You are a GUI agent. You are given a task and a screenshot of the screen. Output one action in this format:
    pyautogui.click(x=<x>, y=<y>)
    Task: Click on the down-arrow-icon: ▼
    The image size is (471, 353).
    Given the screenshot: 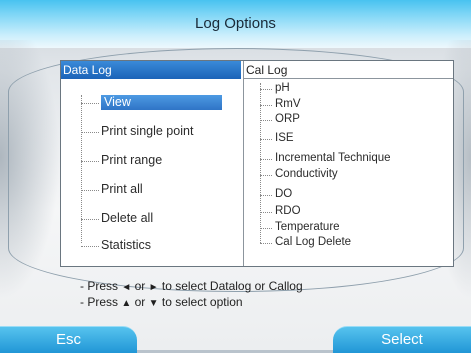 What is the action you would take?
    pyautogui.click(x=153, y=303)
    